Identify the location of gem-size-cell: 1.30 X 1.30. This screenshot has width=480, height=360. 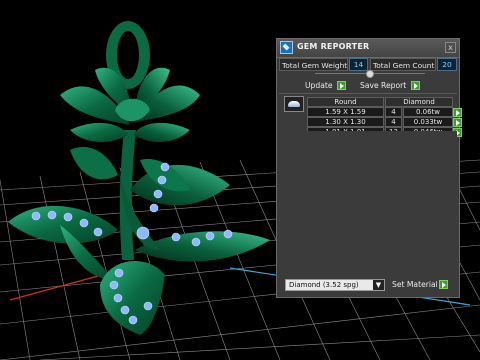
(345, 122).